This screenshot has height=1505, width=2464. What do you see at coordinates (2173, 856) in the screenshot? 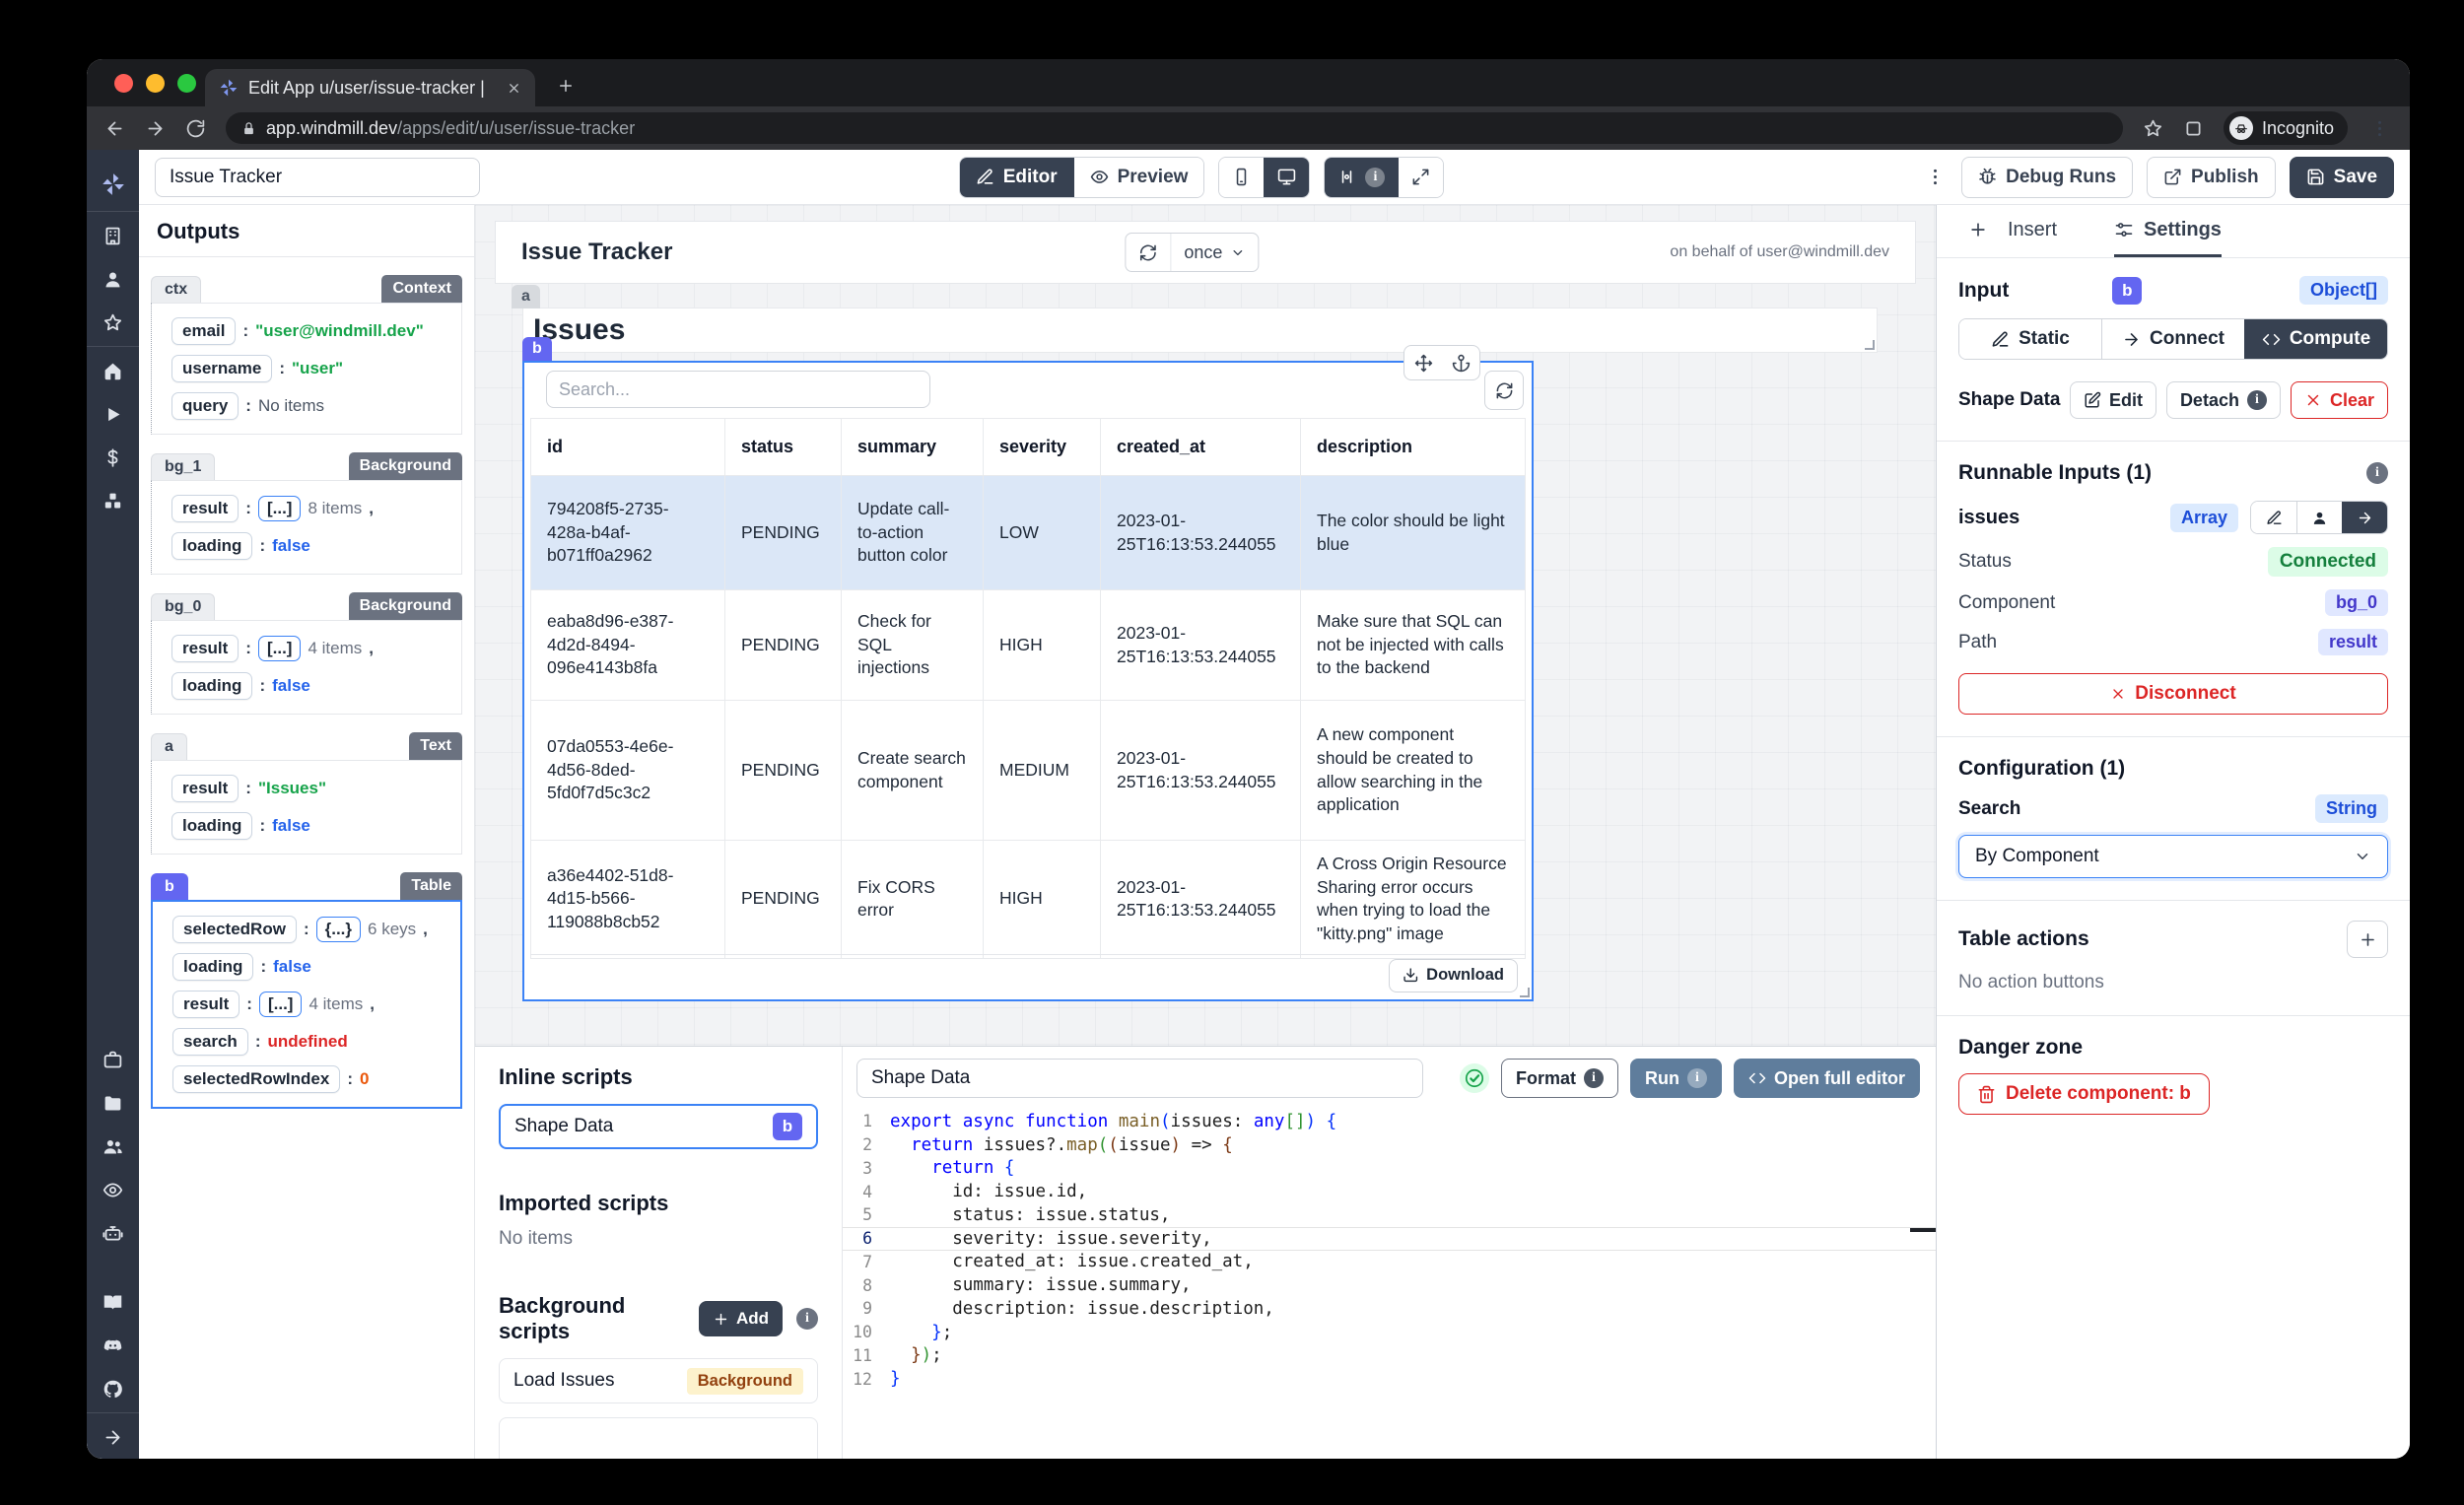
I see `search-mode-select: By Component` at bounding box center [2173, 856].